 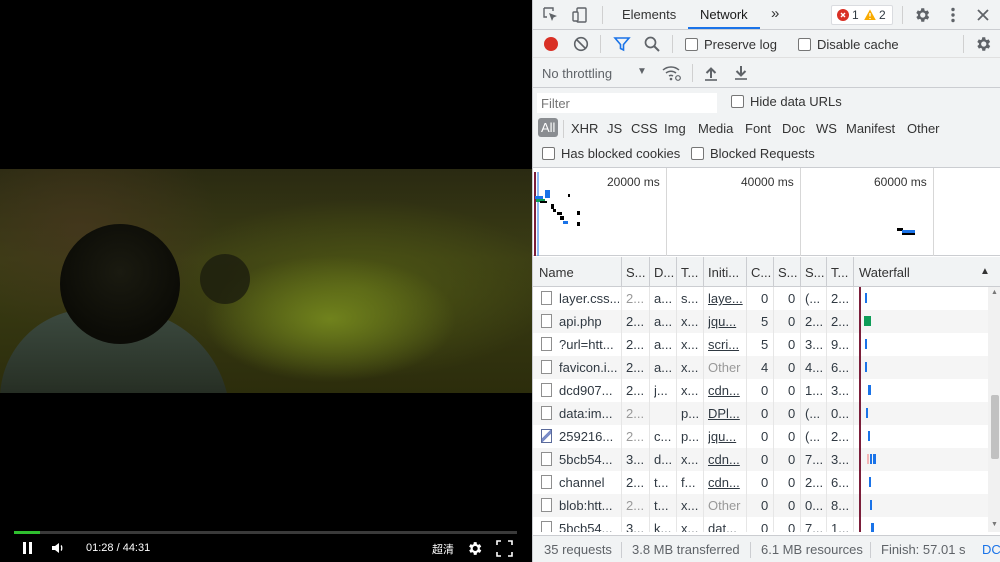 What do you see at coordinates (826, 128) in the screenshot?
I see `type-filter-ws: WS` at bounding box center [826, 128].